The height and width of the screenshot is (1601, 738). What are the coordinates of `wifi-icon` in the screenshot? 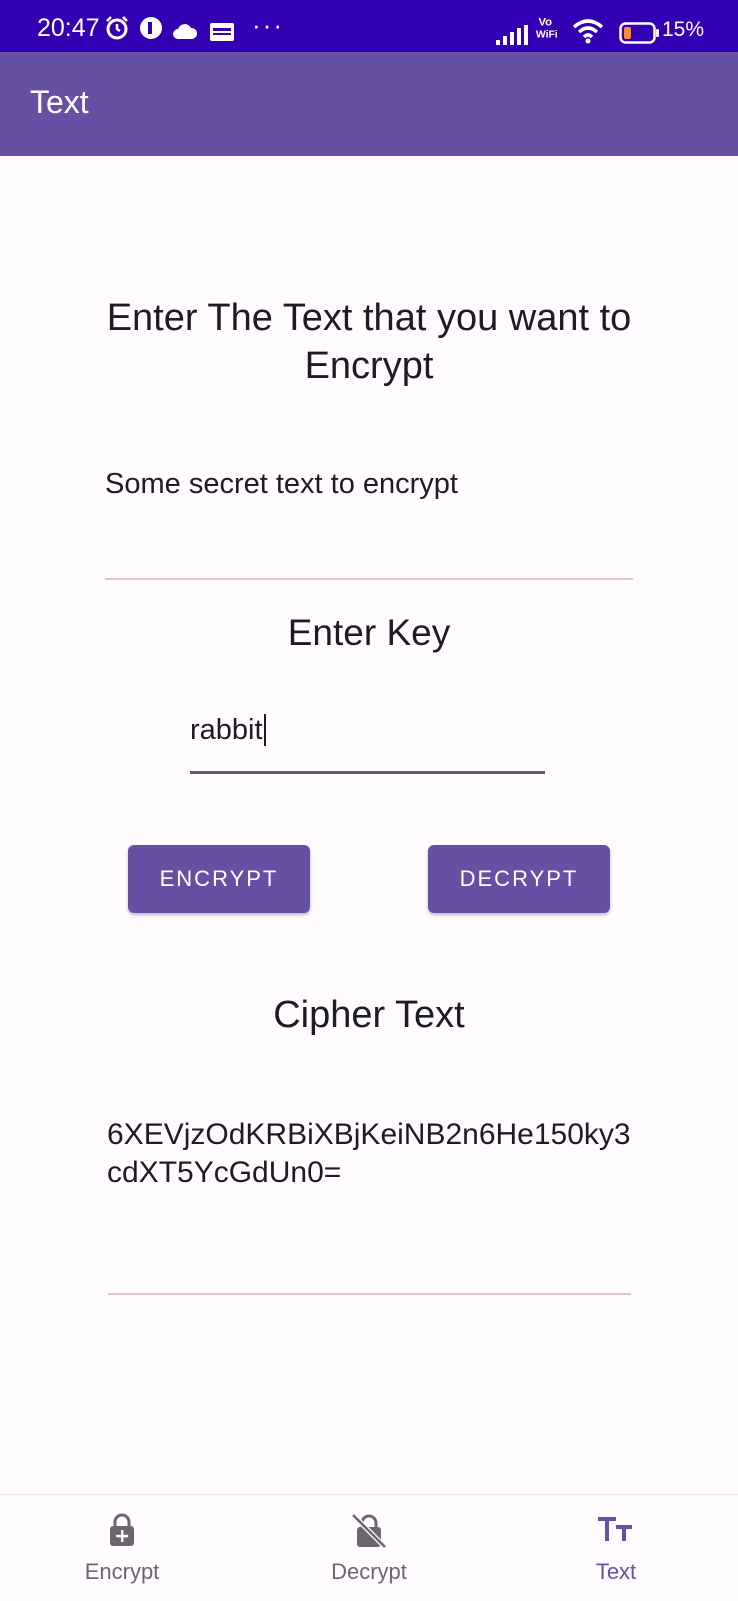 It's located at (588, 31).